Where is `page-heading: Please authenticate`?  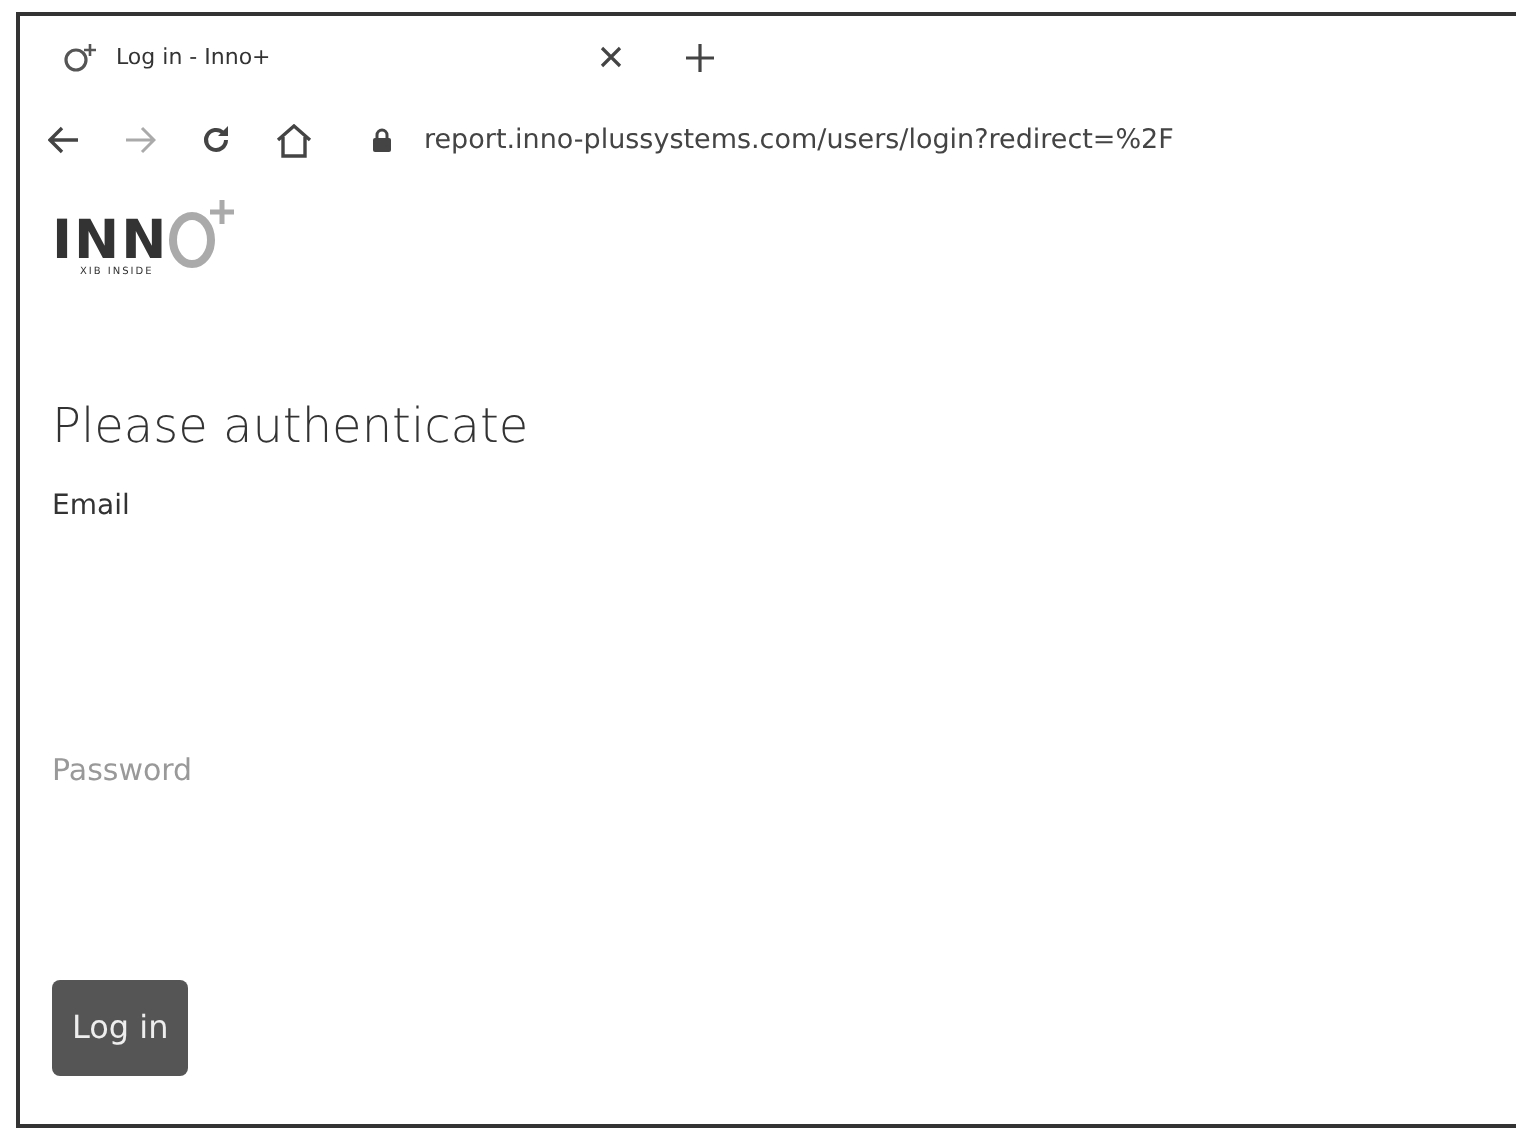 page-heading: Please authenticate is located at coordinates (291, 427).